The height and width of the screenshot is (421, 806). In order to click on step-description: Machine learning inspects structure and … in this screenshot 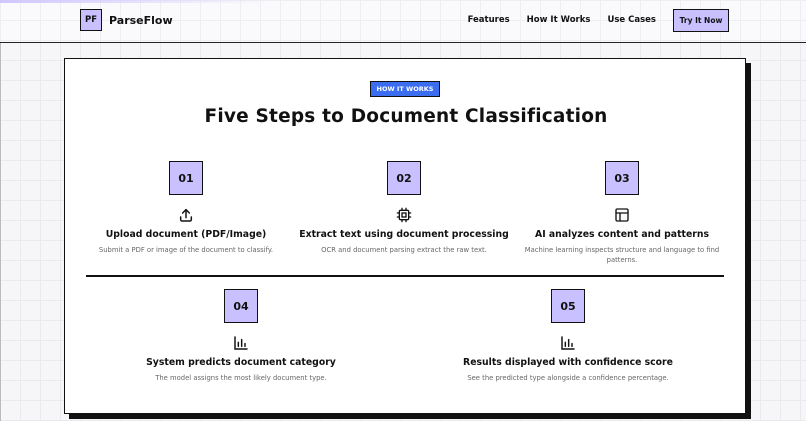, I will do `click(622, 255)`.